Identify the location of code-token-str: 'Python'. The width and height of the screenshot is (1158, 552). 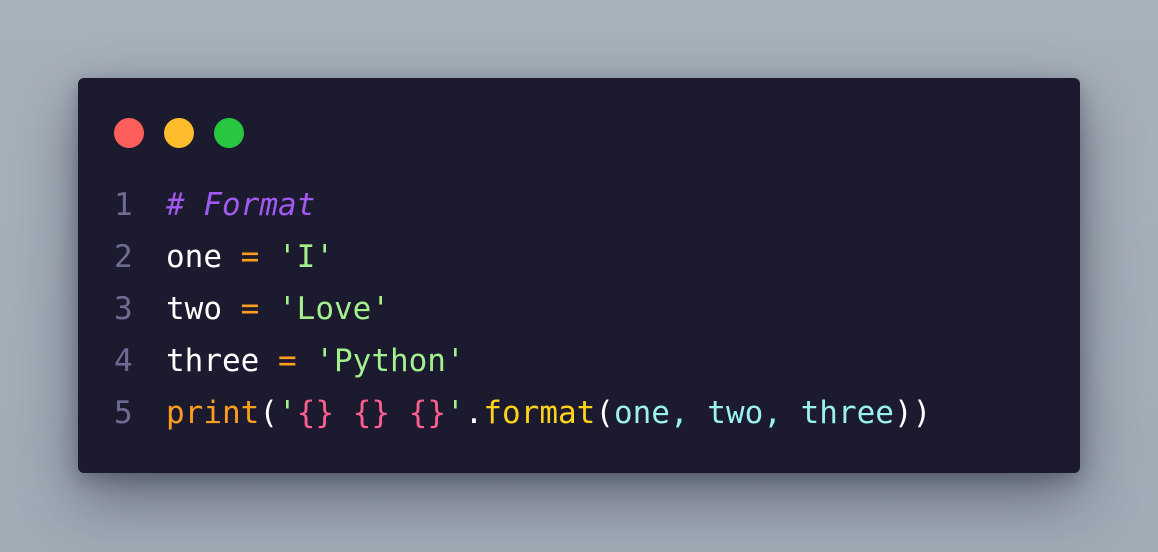
(390, 361).